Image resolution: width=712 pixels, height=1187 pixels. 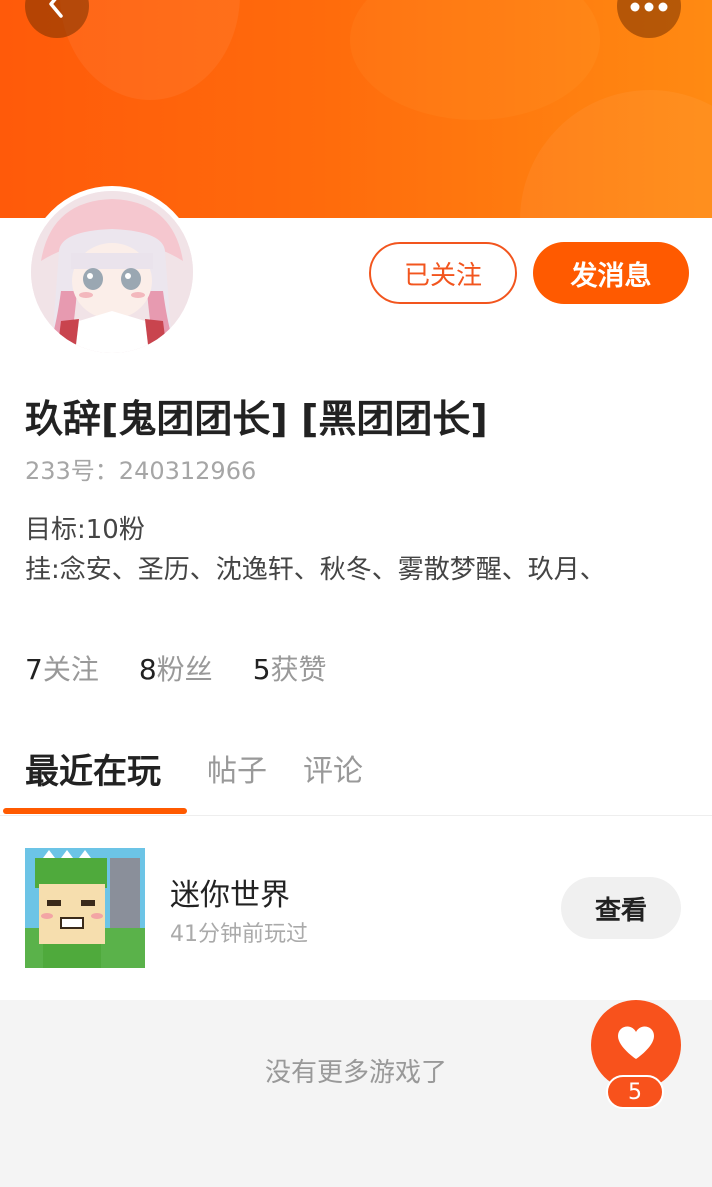 I want to click on stat-number: 7, so click(x=34, y=669).